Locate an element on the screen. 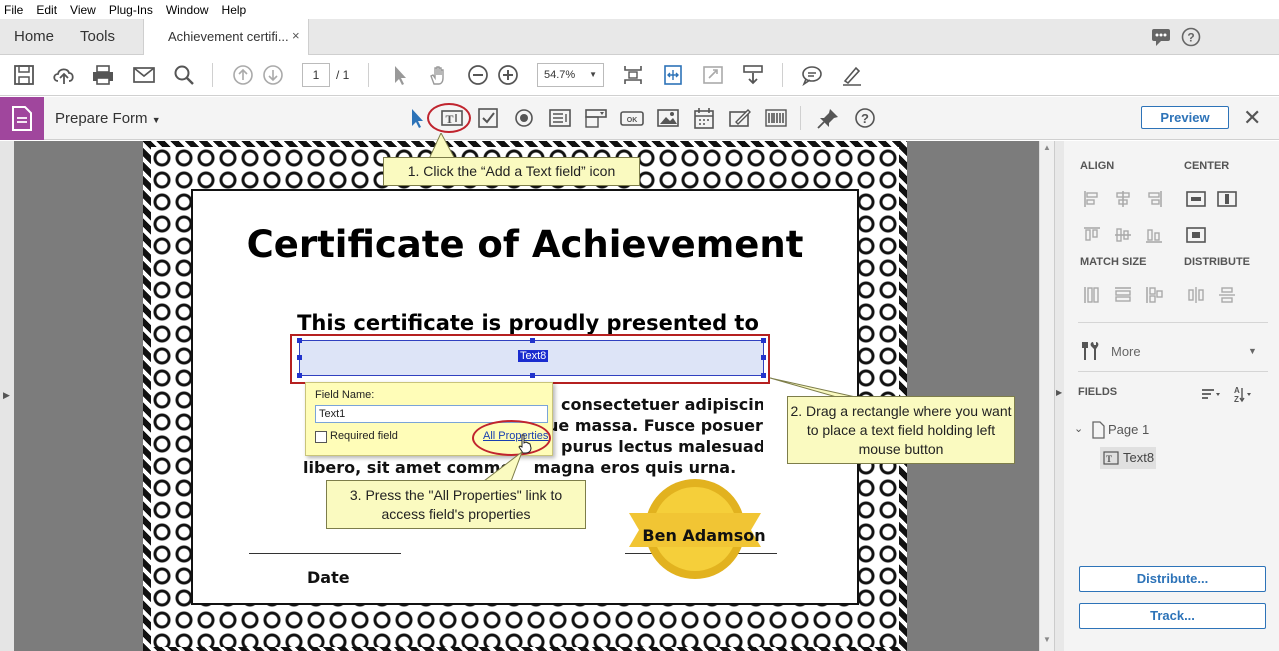 The image size is (1279, 651). tab-tools: Tools is located at coordinates (97, 36).